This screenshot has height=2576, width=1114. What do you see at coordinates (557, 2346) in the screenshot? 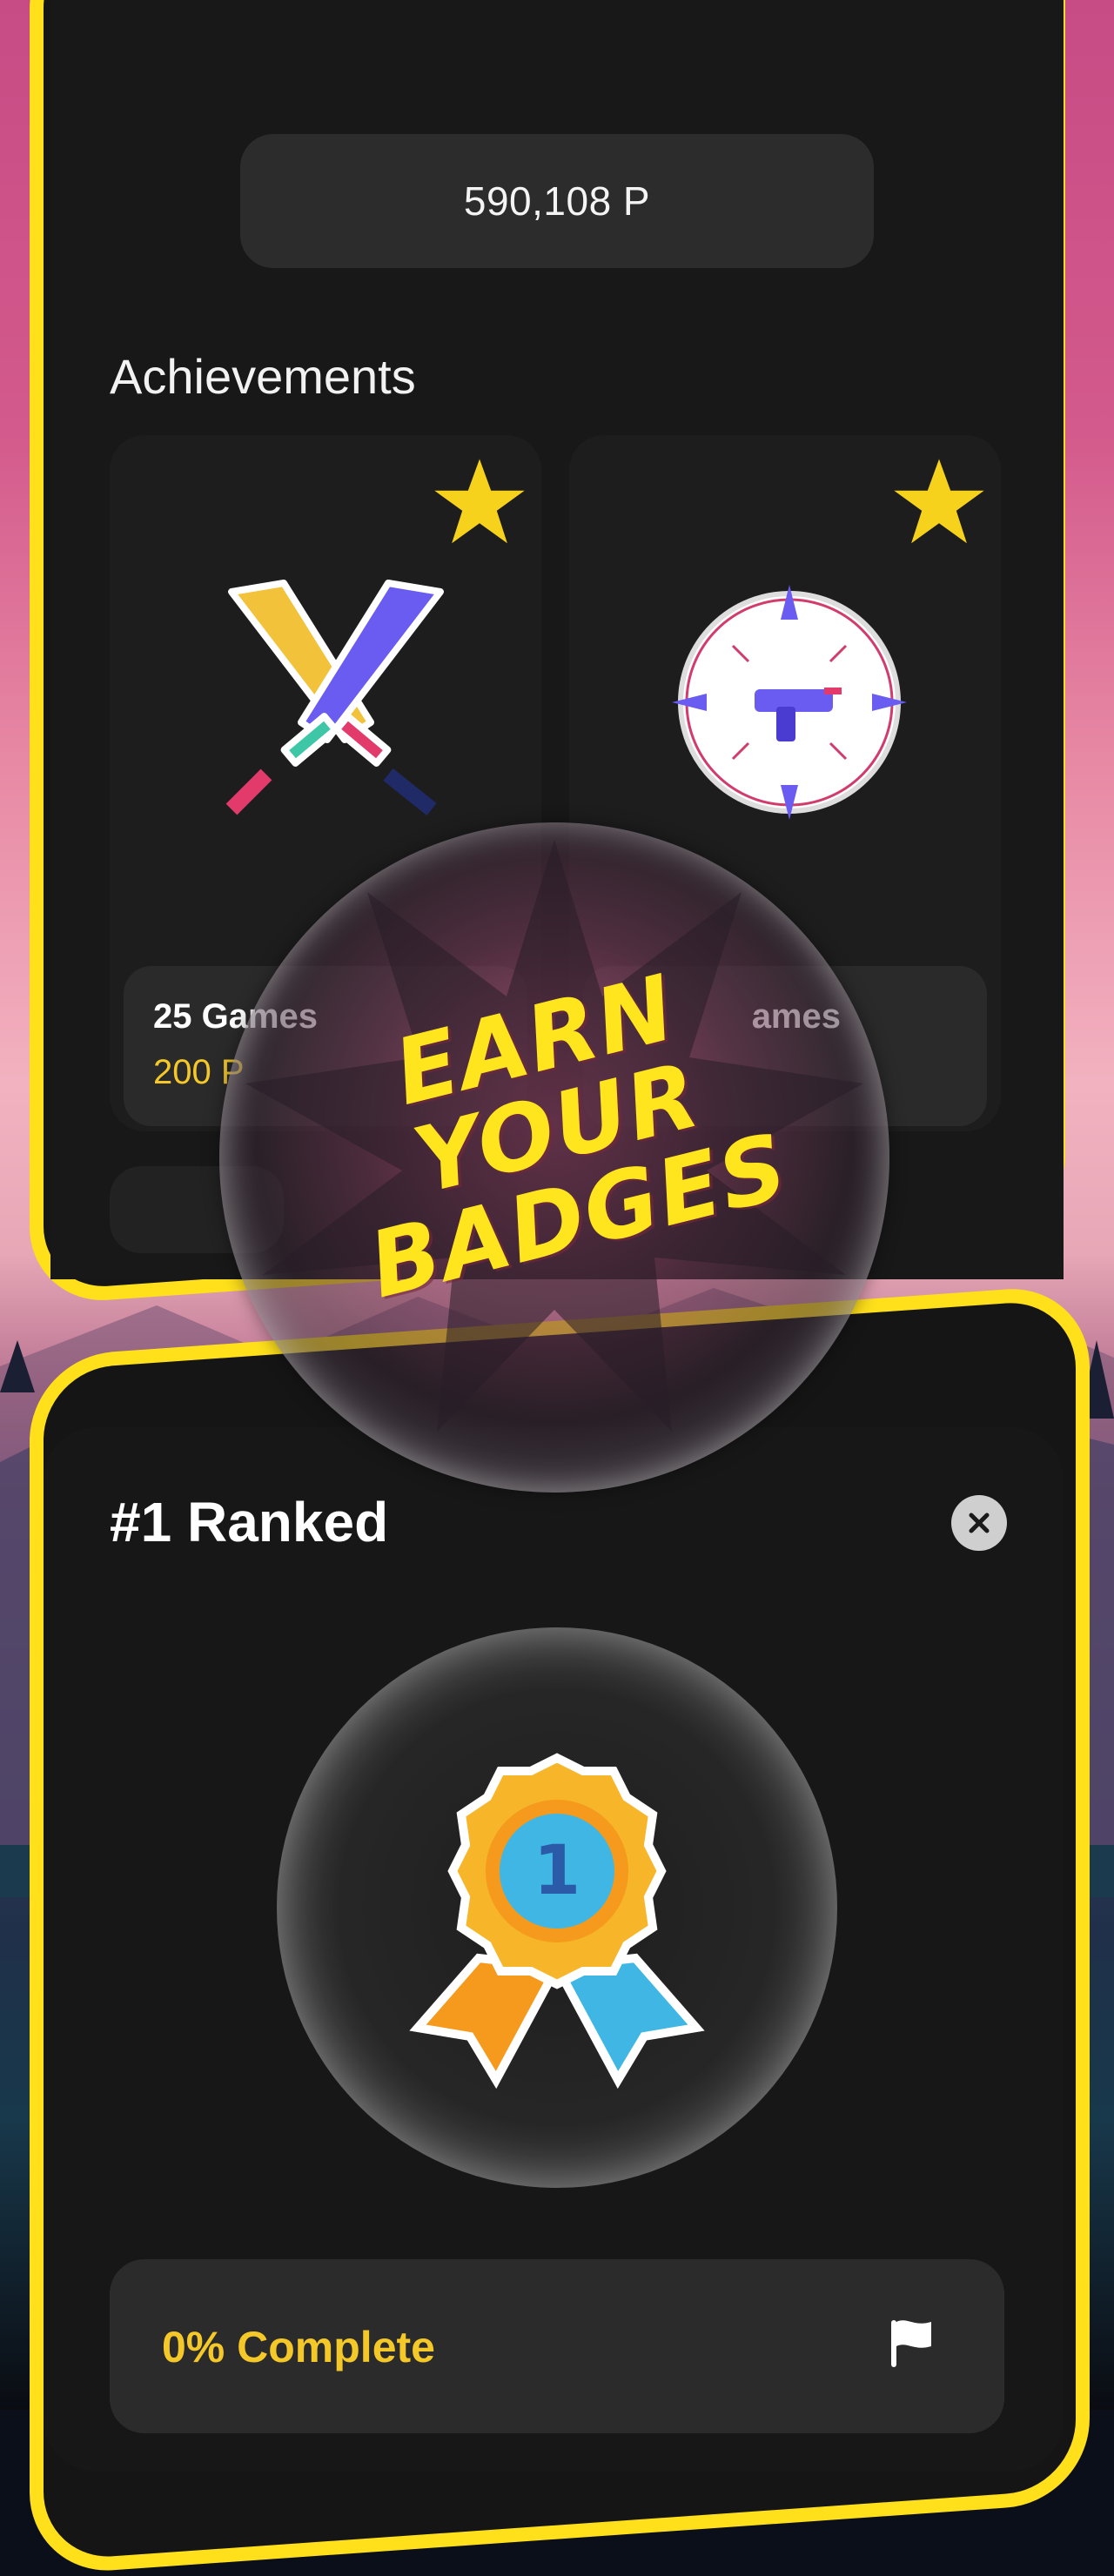
I see `progress-row: 0% Complete` at bounding box center [557, 2346].